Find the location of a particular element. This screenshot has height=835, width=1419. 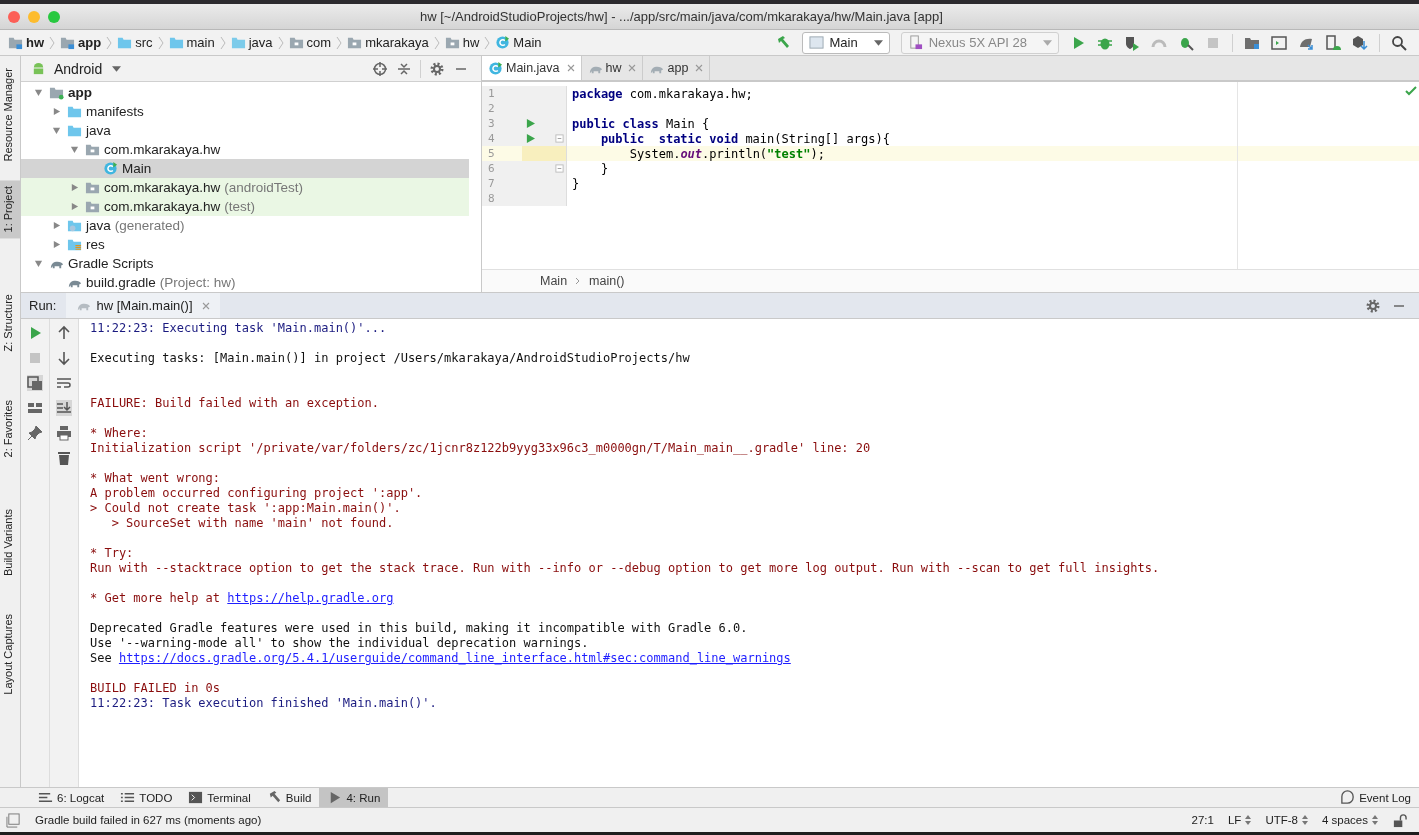

breadcrumb-item: com is located at coordinates (310, 42).